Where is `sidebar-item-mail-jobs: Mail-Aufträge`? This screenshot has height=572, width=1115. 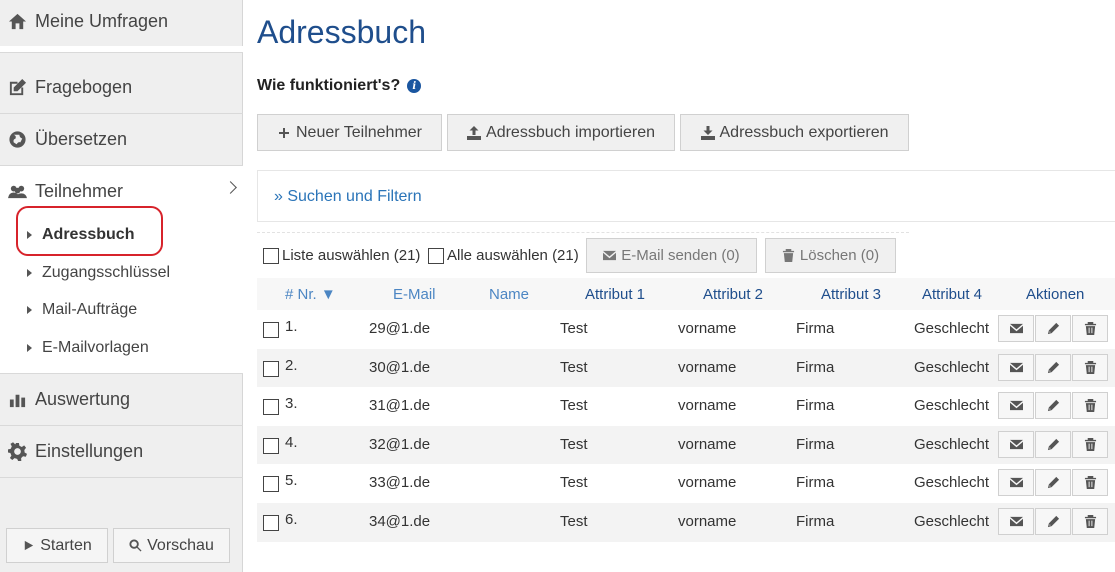
sidebar-item-mail-jobs: Mail-Aufträge is located at coordinates (82, 310).